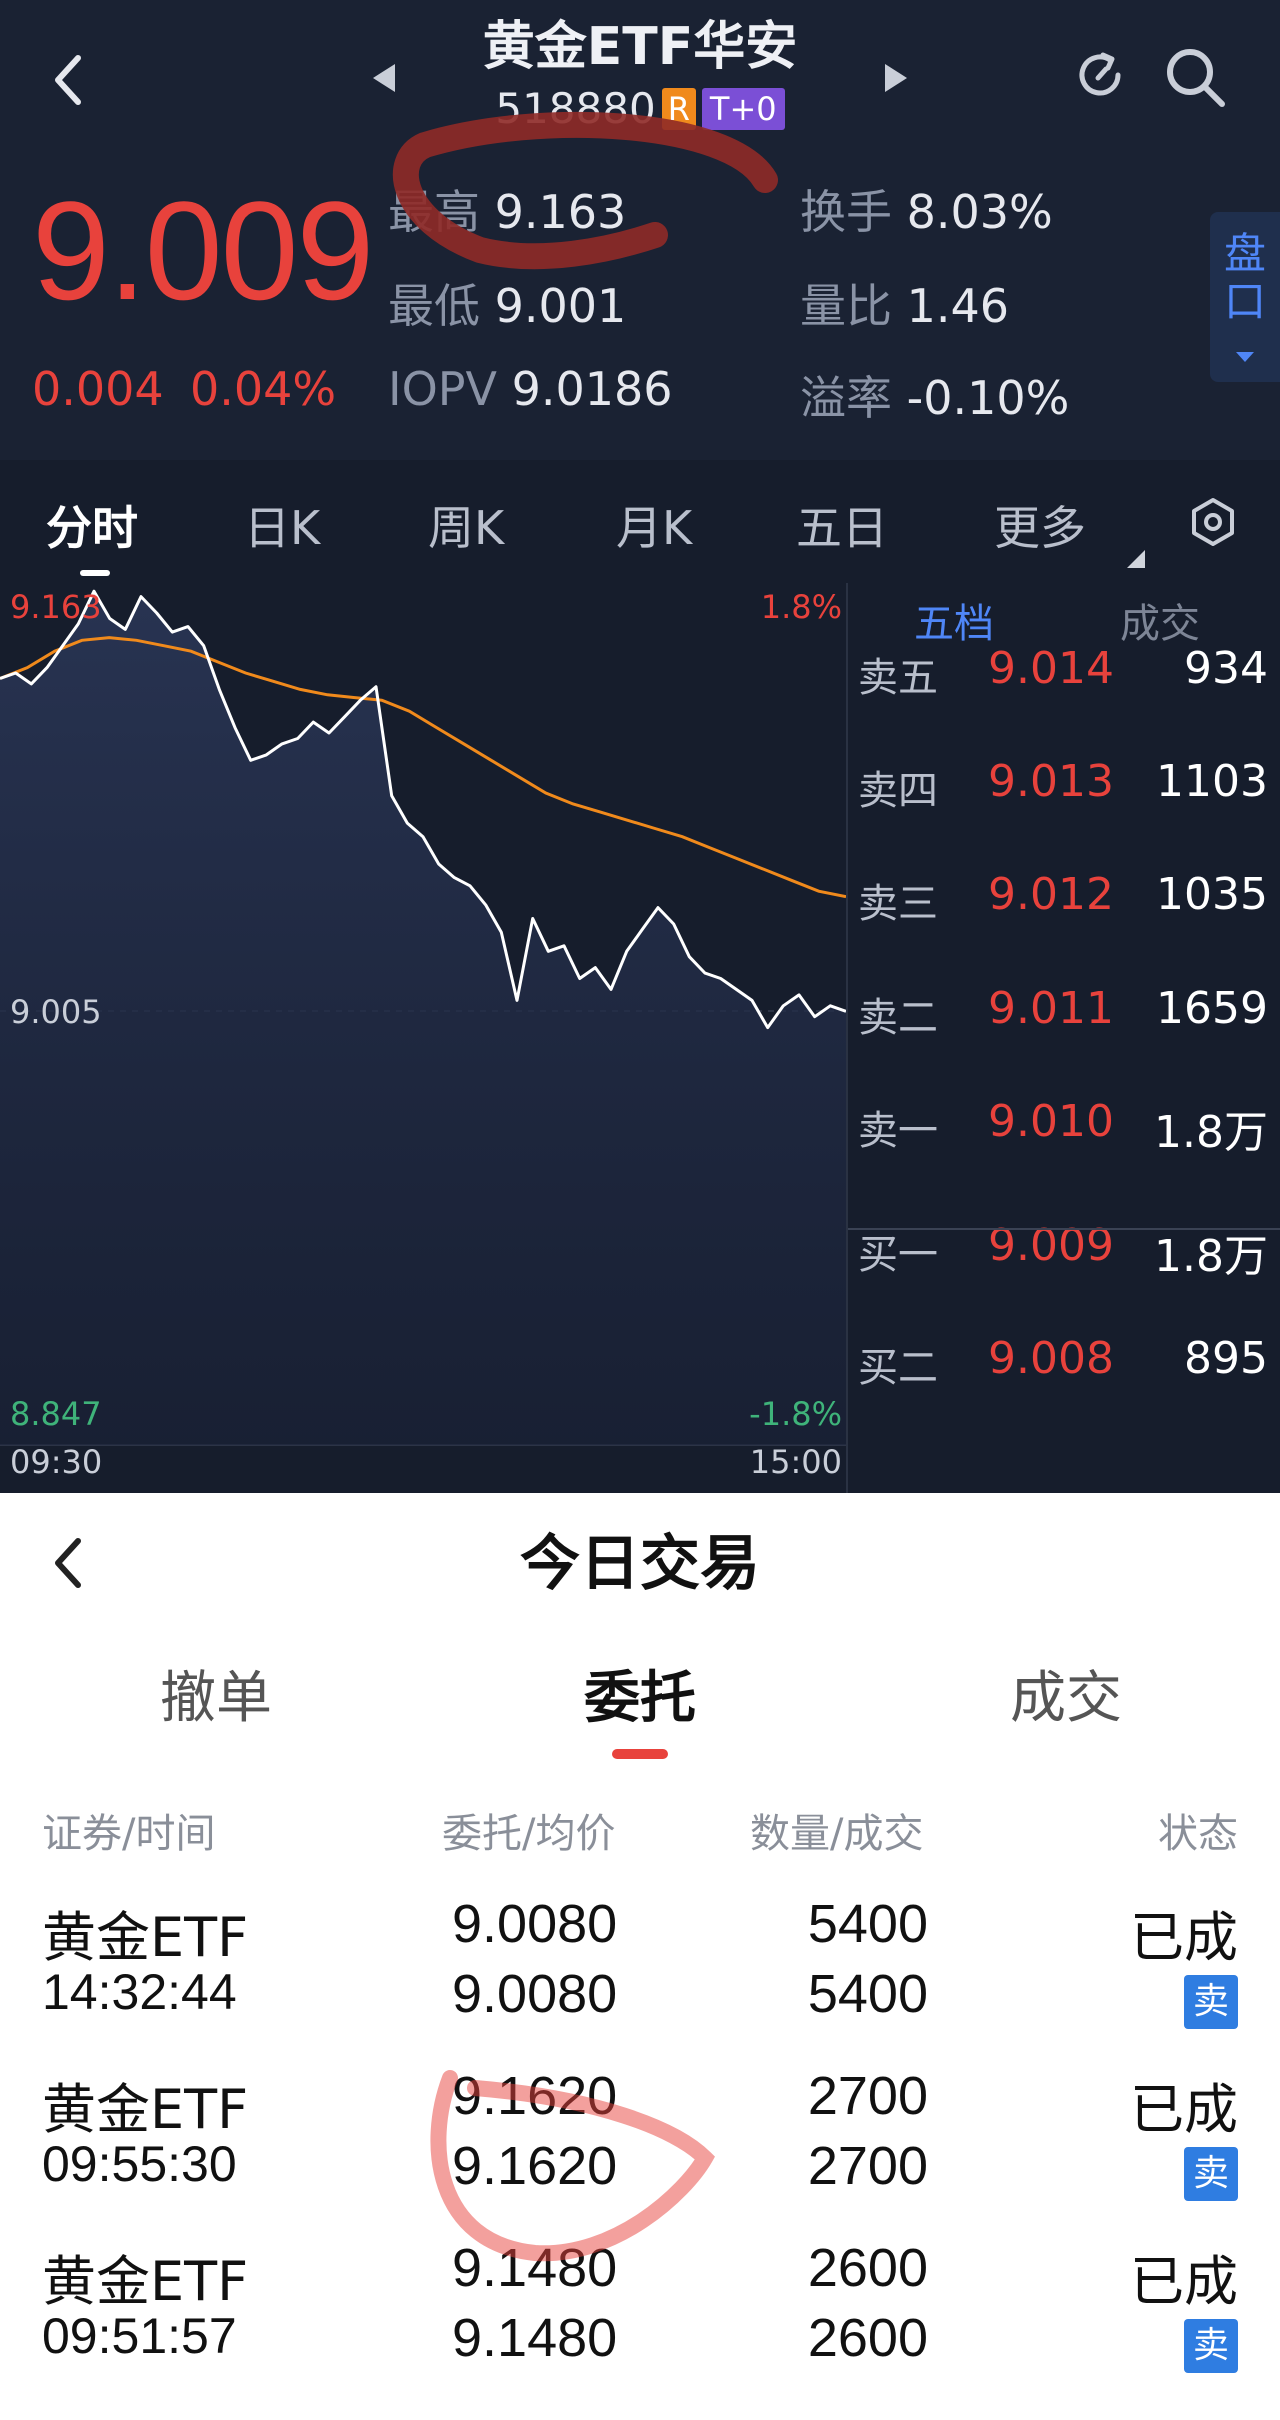 This screenshot has height=2420, width=1280. I want to click on book-level-label: 卖三, so click(898, 904).